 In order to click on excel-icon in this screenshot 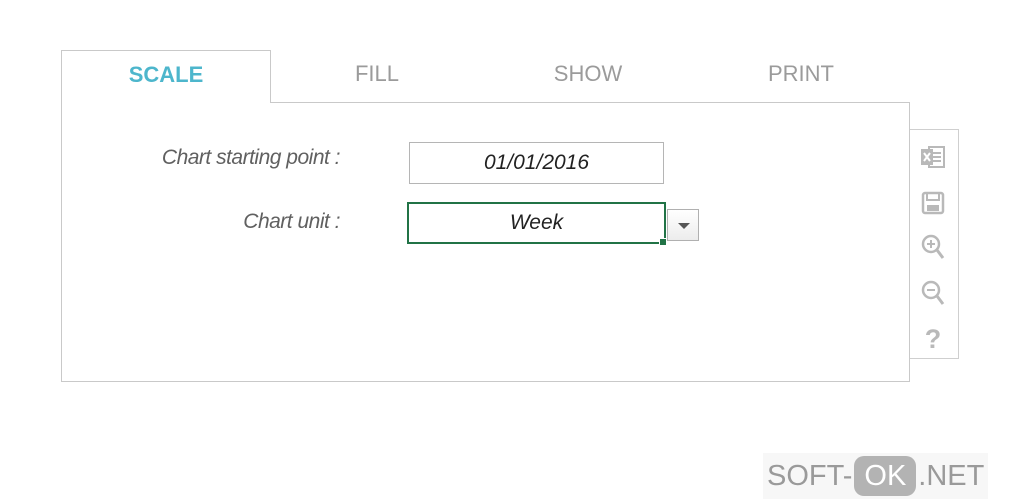, I will do `click(933, 157)`.